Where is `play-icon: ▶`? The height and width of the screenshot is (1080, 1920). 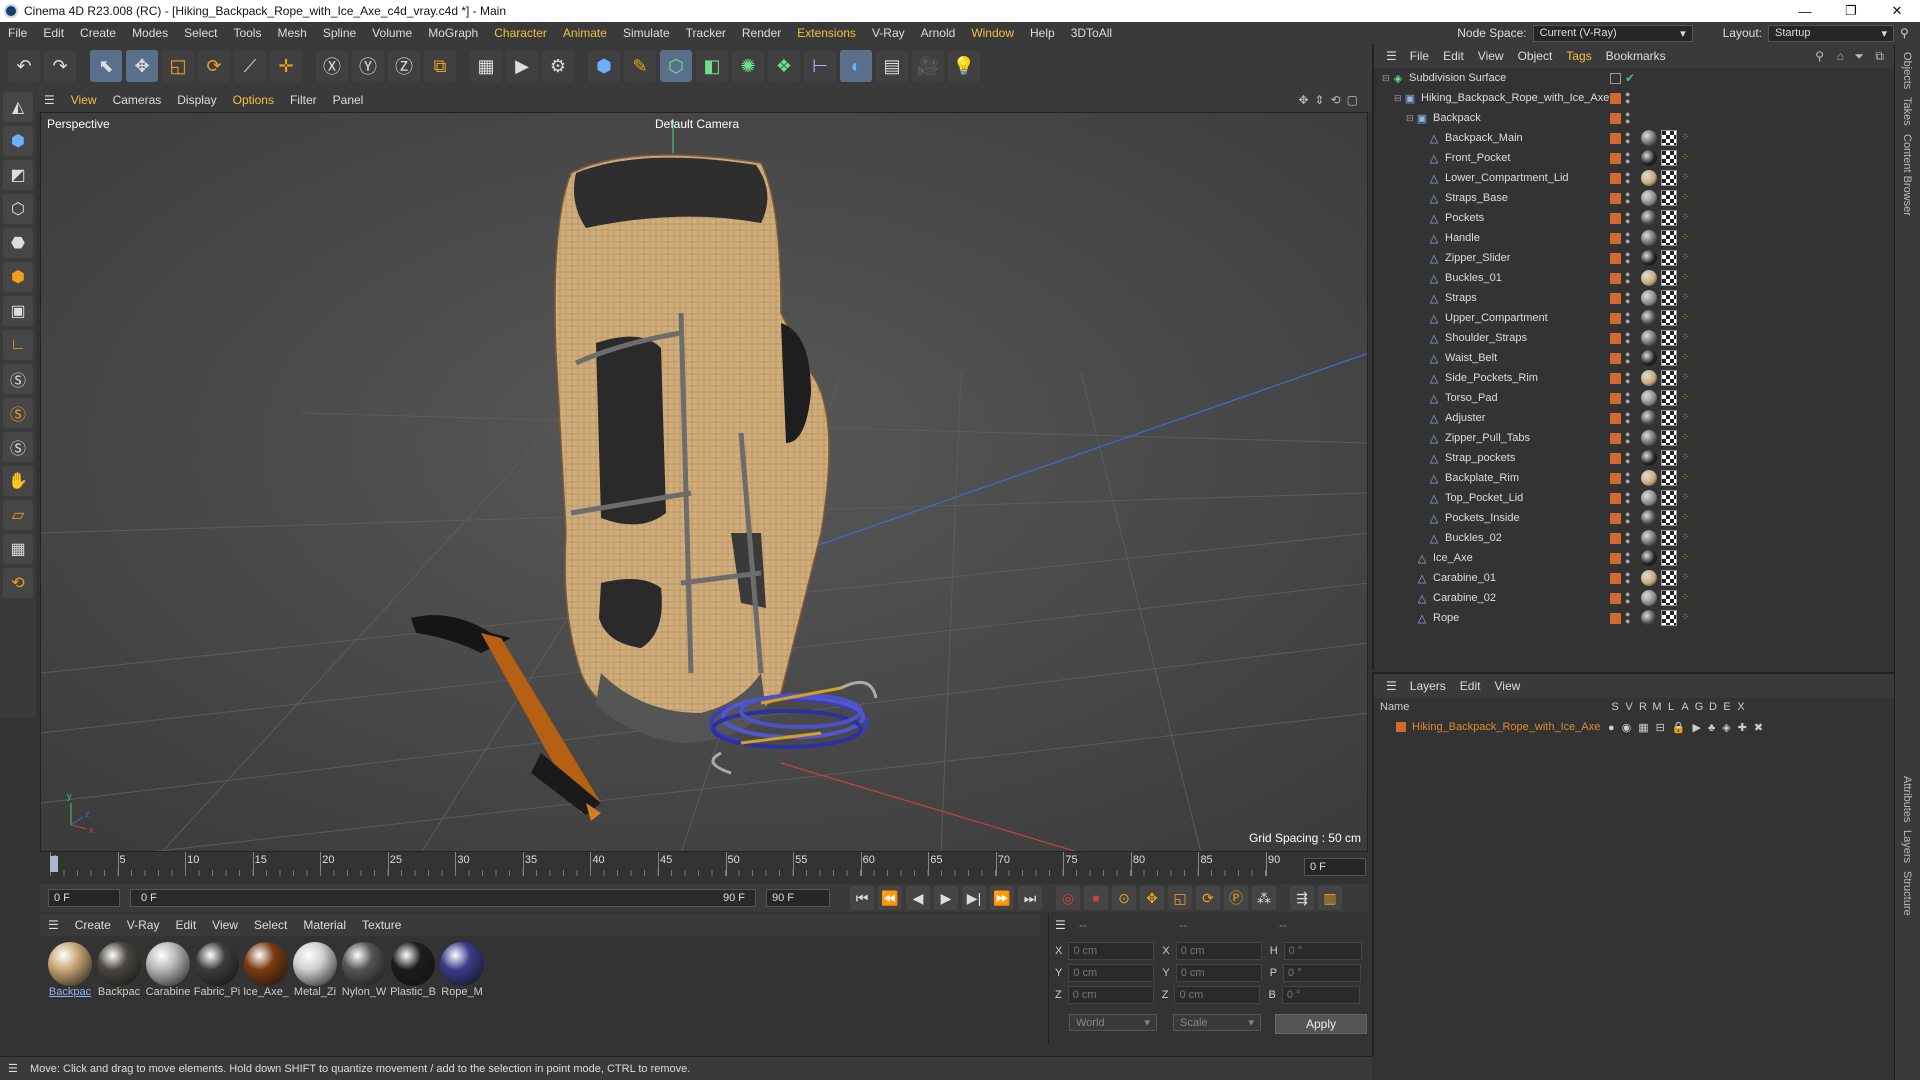 play-icon: ▶ is located at coordinates (946, 898).